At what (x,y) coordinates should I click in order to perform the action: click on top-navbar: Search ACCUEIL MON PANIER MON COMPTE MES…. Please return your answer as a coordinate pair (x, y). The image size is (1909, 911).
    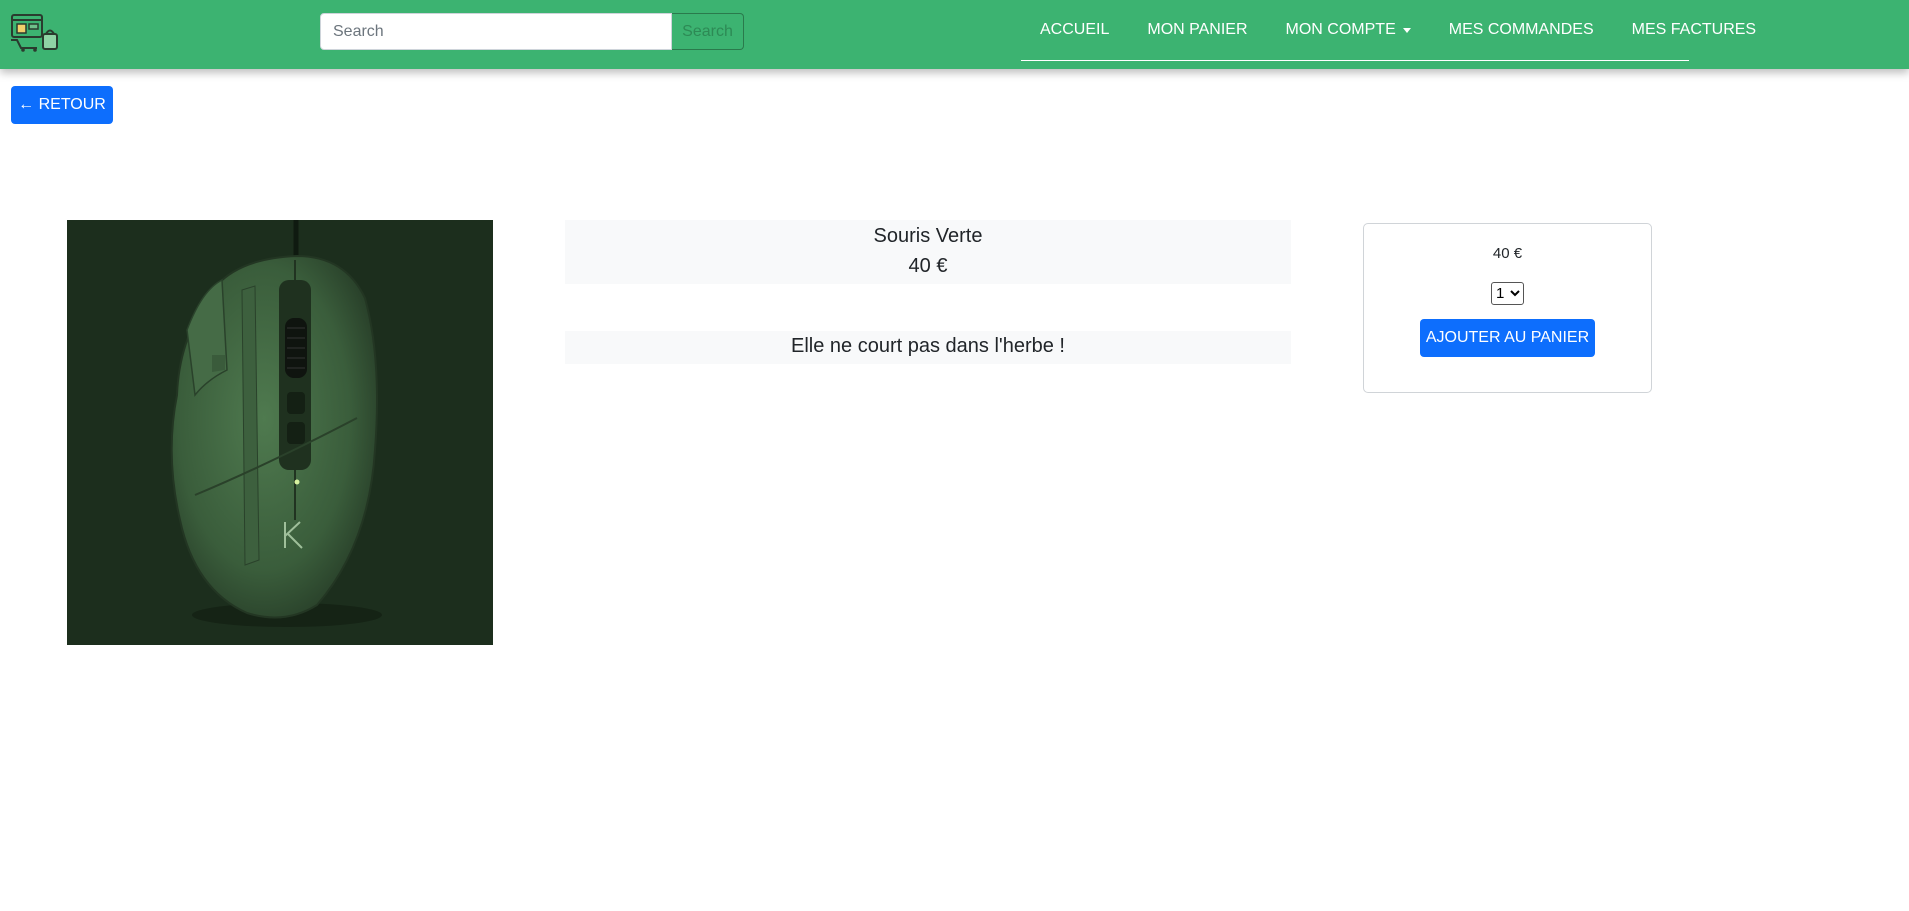
    Looking at the image, I should click on (954, 34).